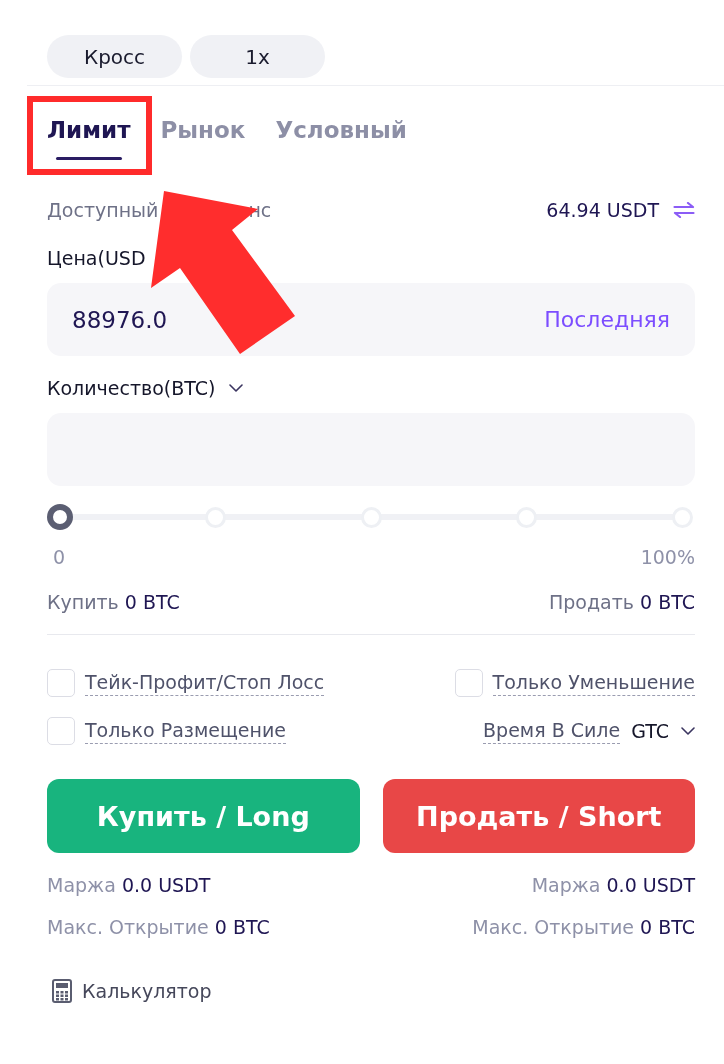  I want to click on slider-track, so click(371, 517).